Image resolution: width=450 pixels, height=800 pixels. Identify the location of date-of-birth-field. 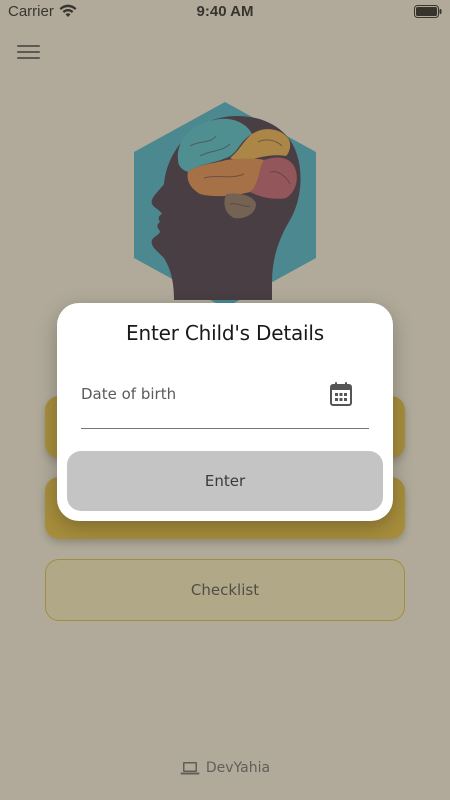
(225, 401).